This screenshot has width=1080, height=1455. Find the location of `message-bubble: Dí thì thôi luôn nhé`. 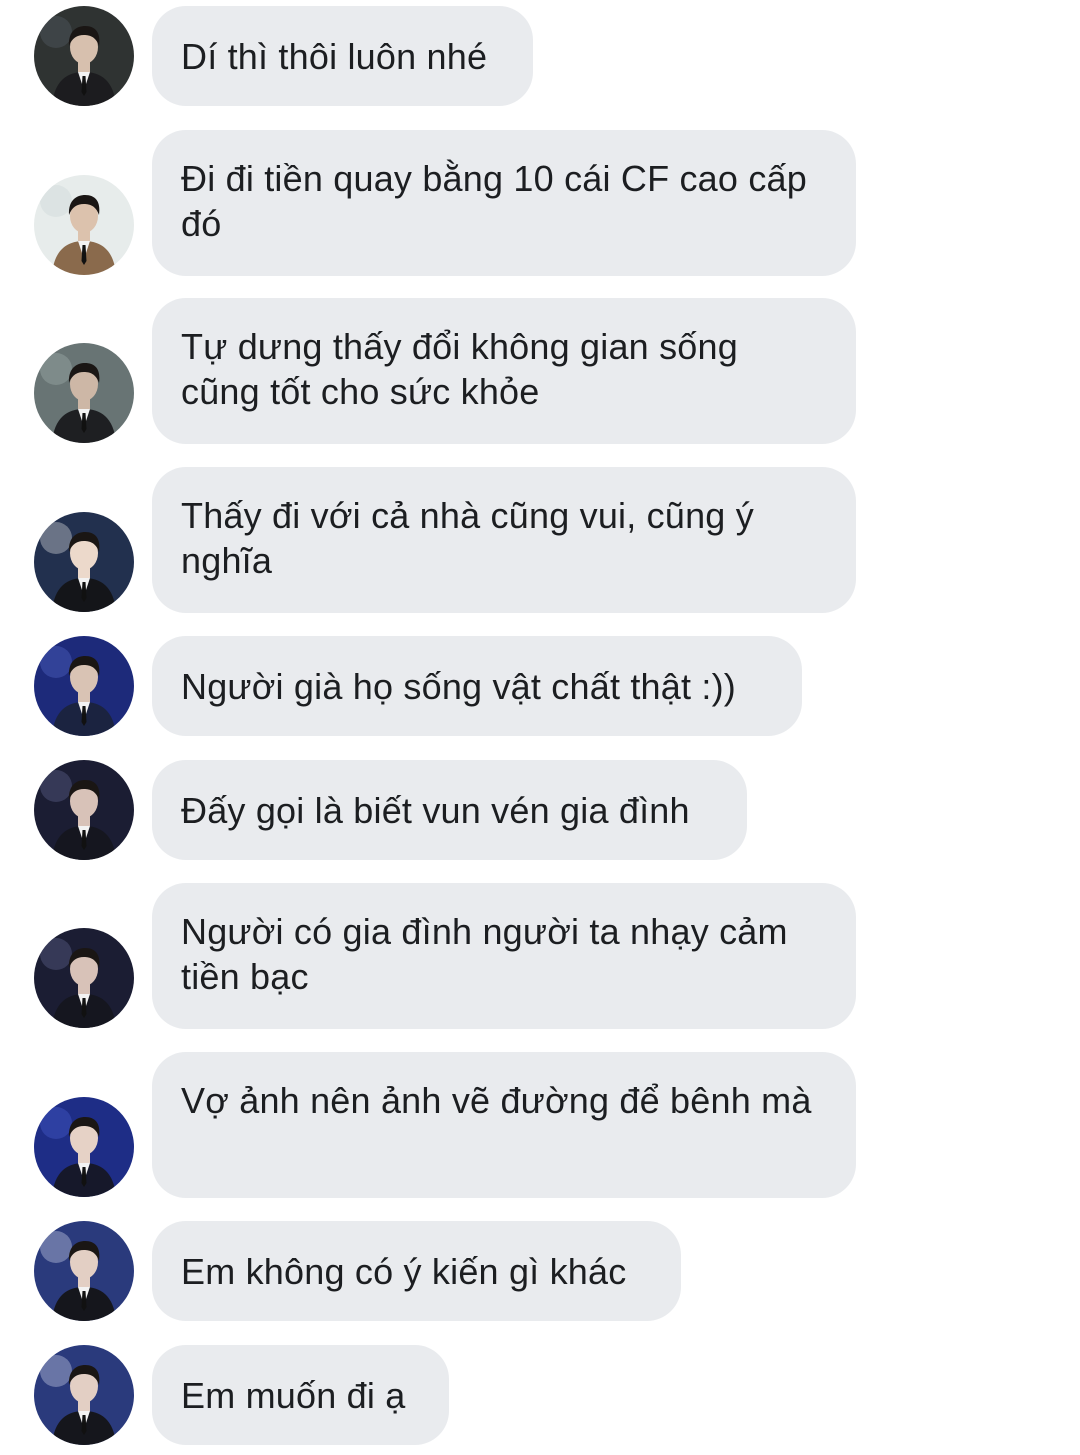

message-bubble: Dí thì thôi luôn nhé is located at coordinates (342, 56).